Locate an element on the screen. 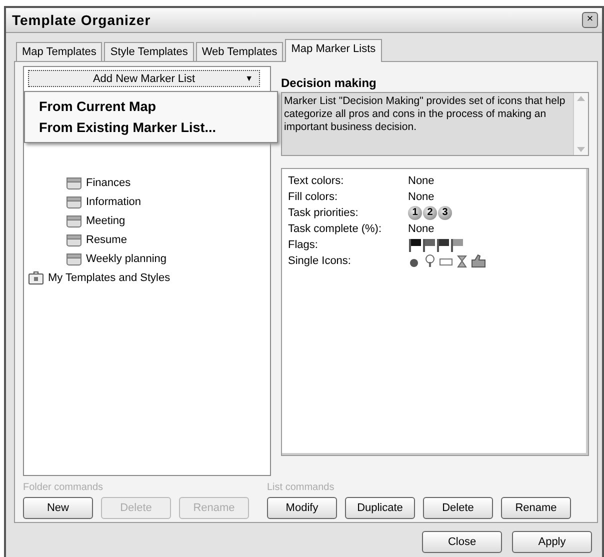  tab: Map Marker Lists is located at coordinates (333, 50).